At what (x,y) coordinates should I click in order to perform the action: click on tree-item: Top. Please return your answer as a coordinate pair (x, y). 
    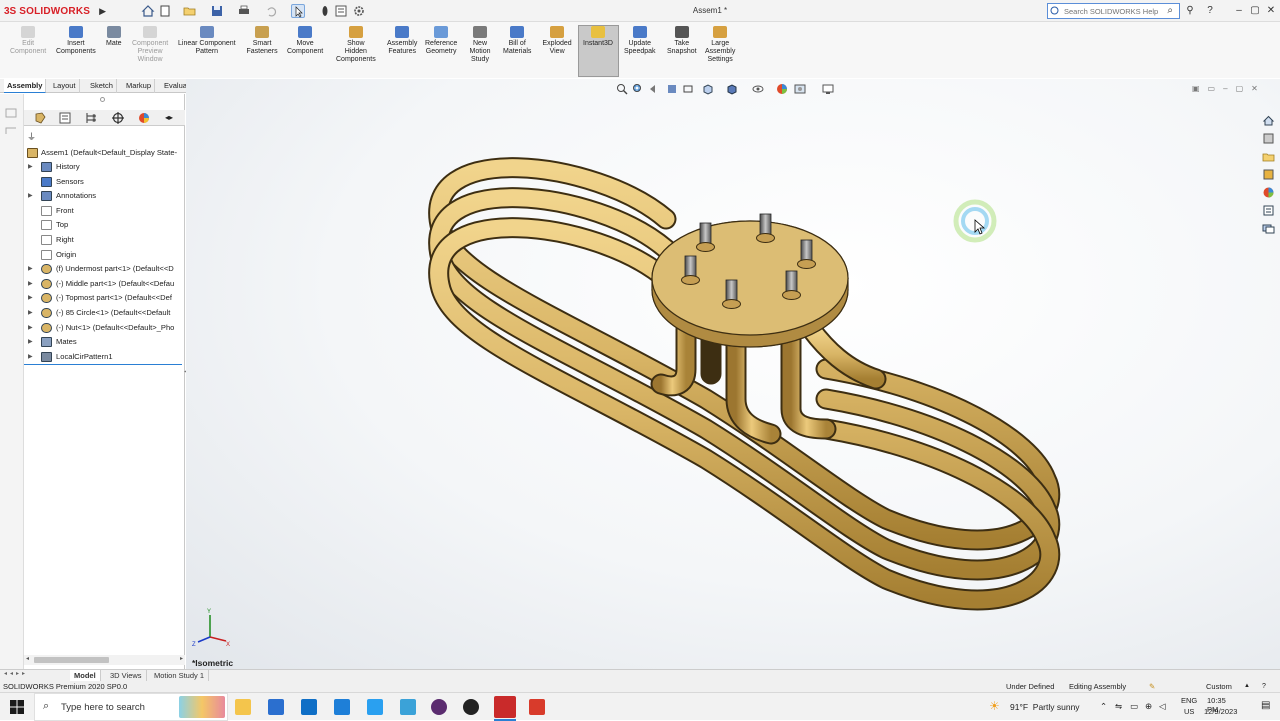
    Looking at the image, I should click on (104, 225).